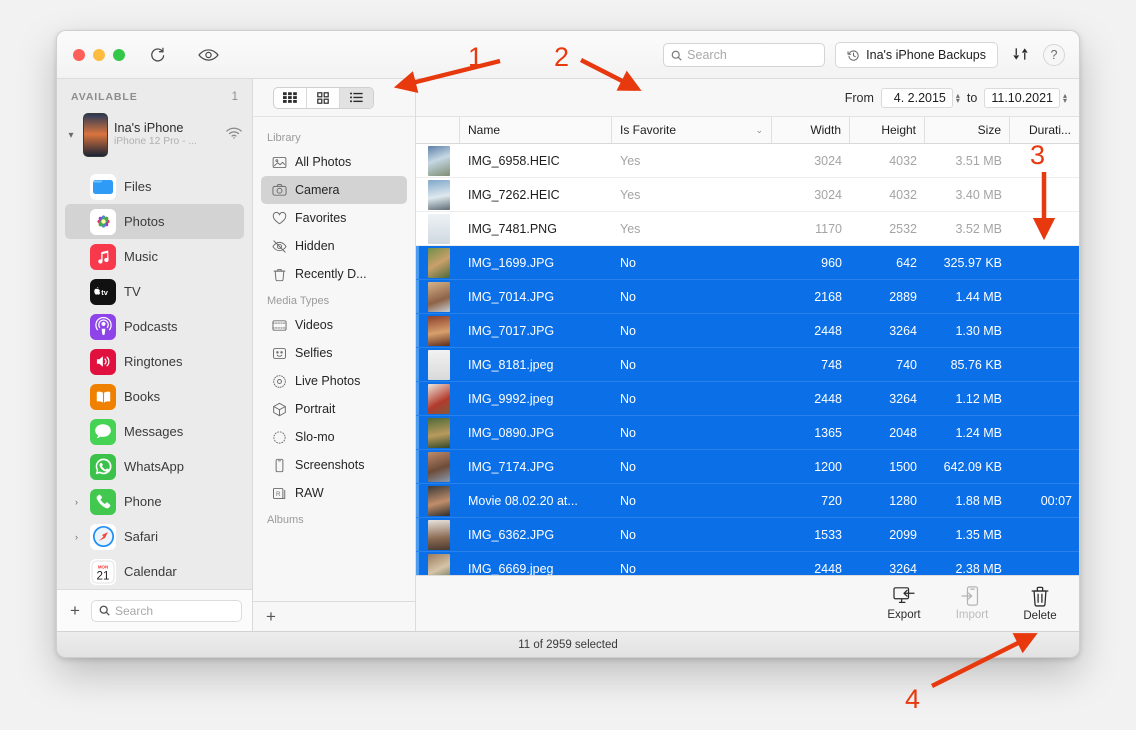 Image resolution: width=1136 pixels, height=730 pixels. I want to click on cell-favorite: Yes, so click(630, 194).